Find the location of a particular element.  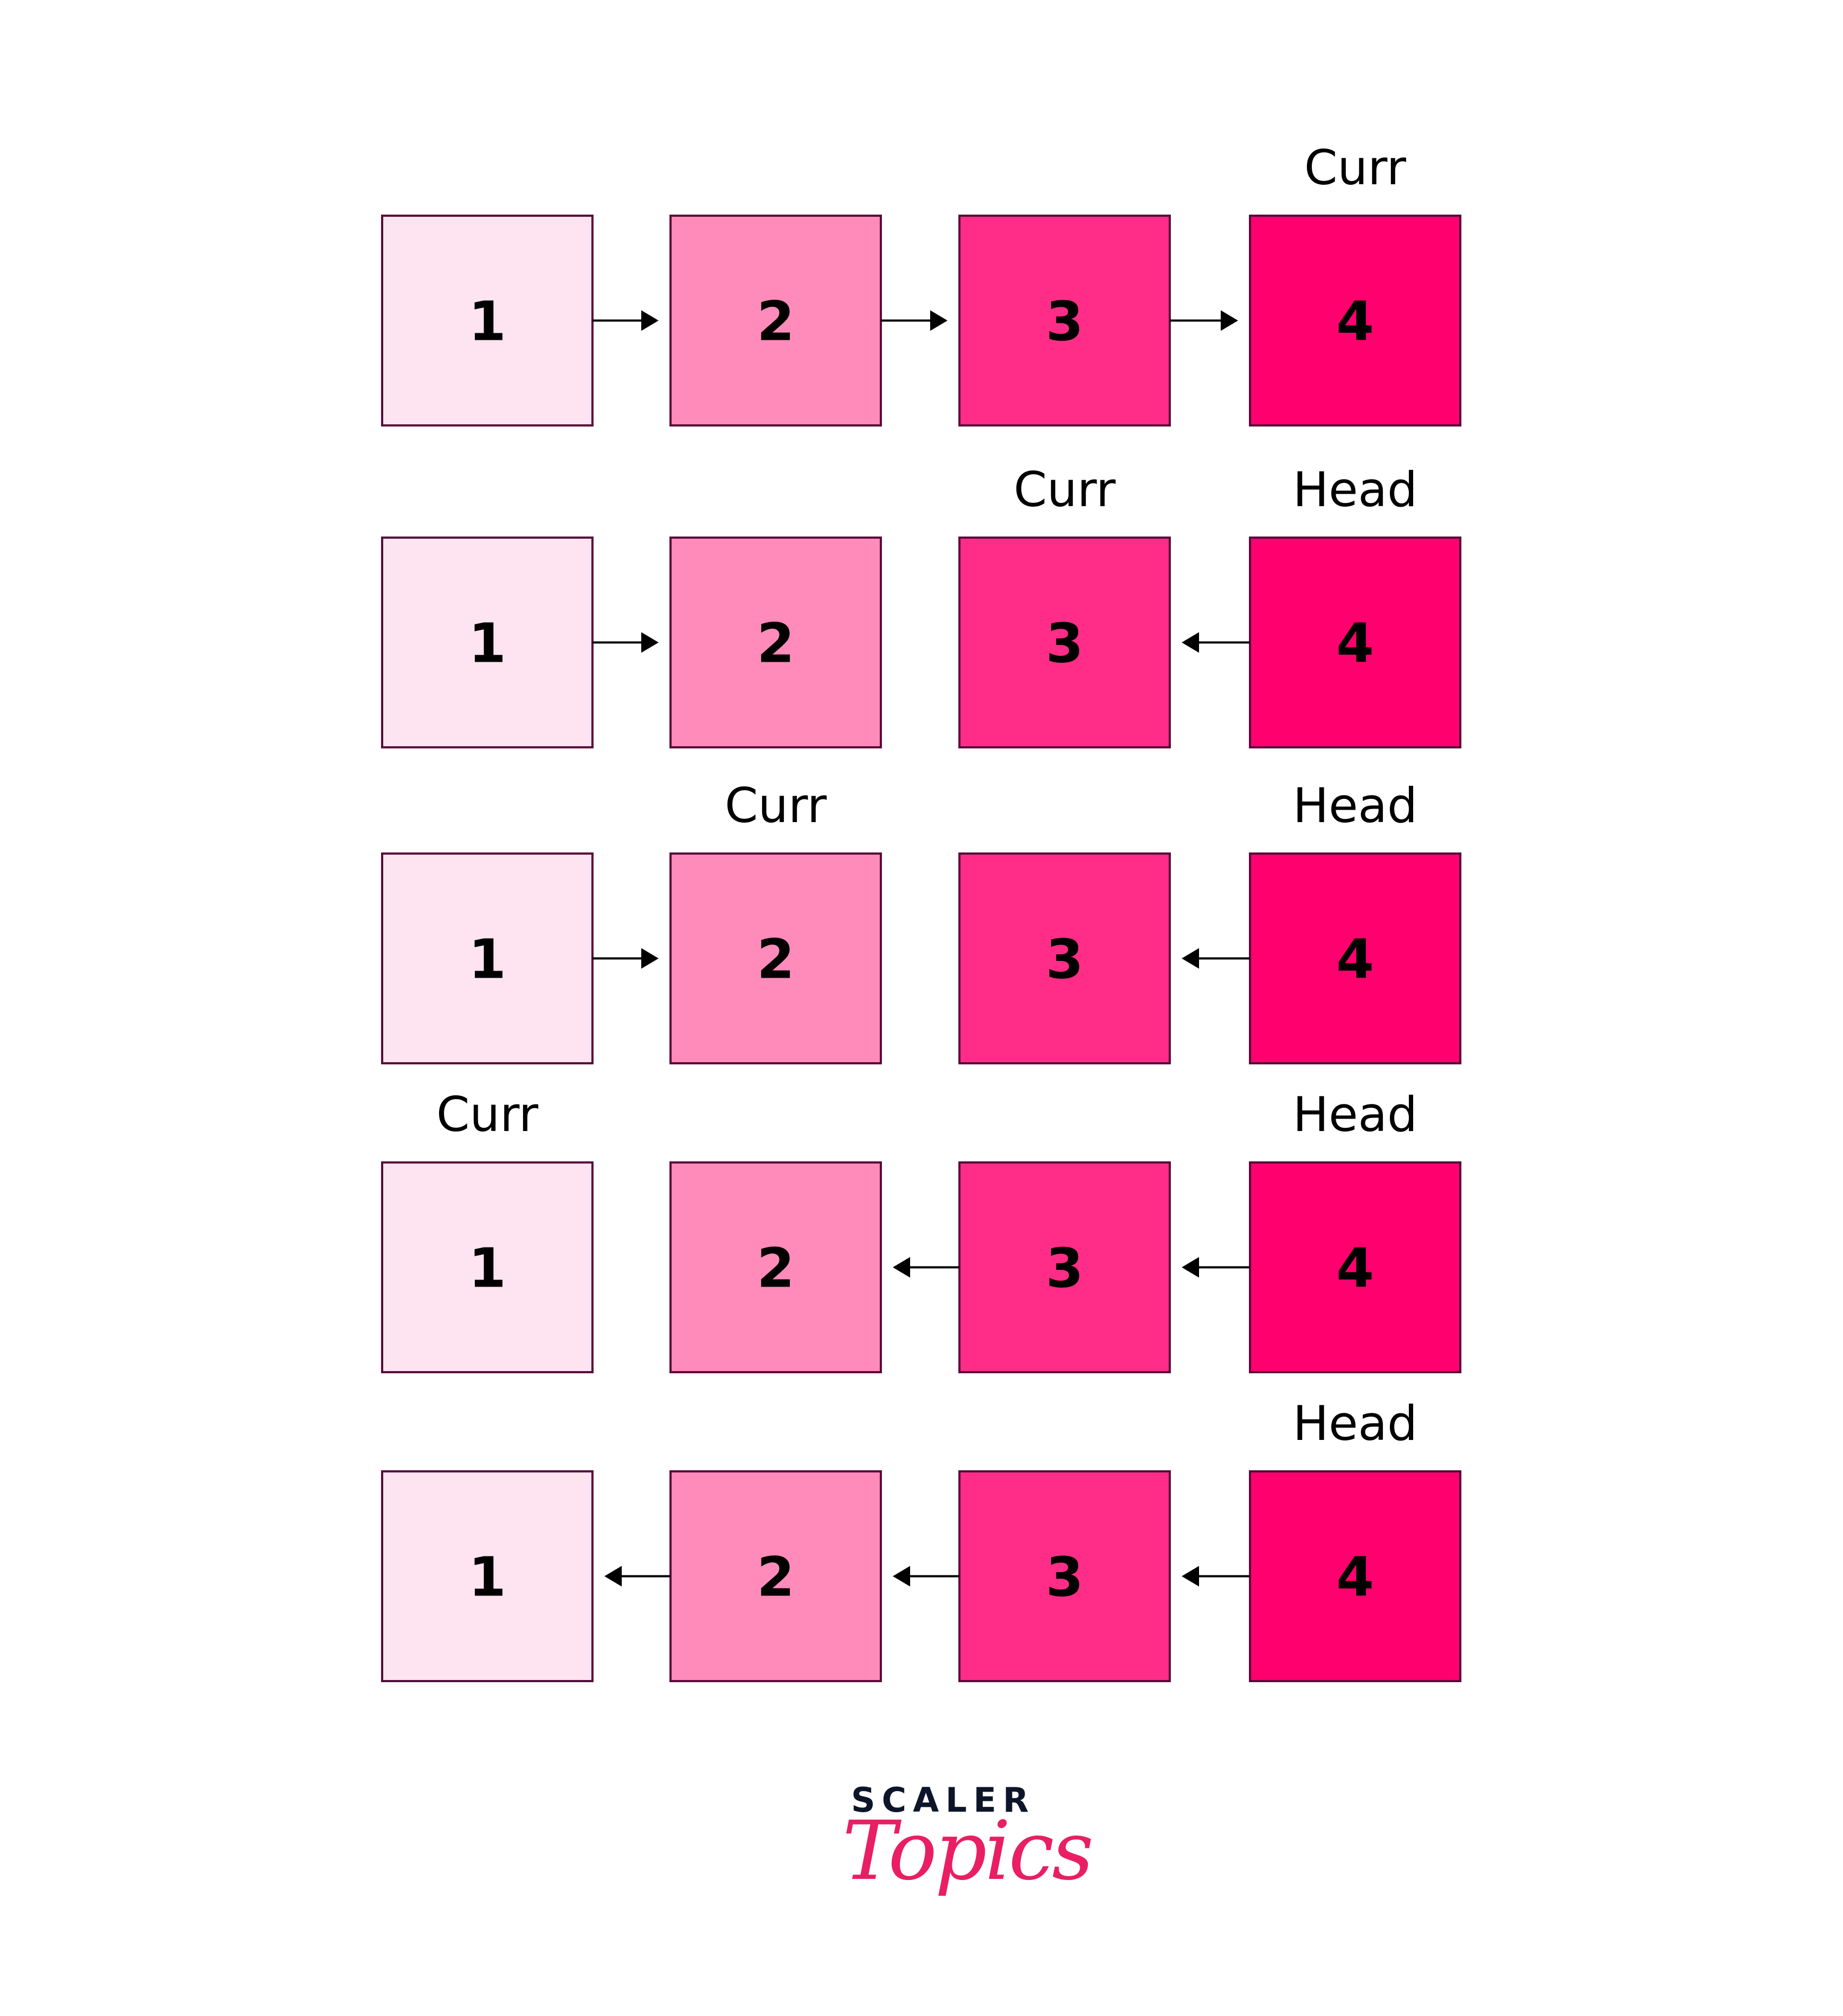

list-state-row-4: 1 2 3 4 Curr Head is located at coordinates (921, 1230).